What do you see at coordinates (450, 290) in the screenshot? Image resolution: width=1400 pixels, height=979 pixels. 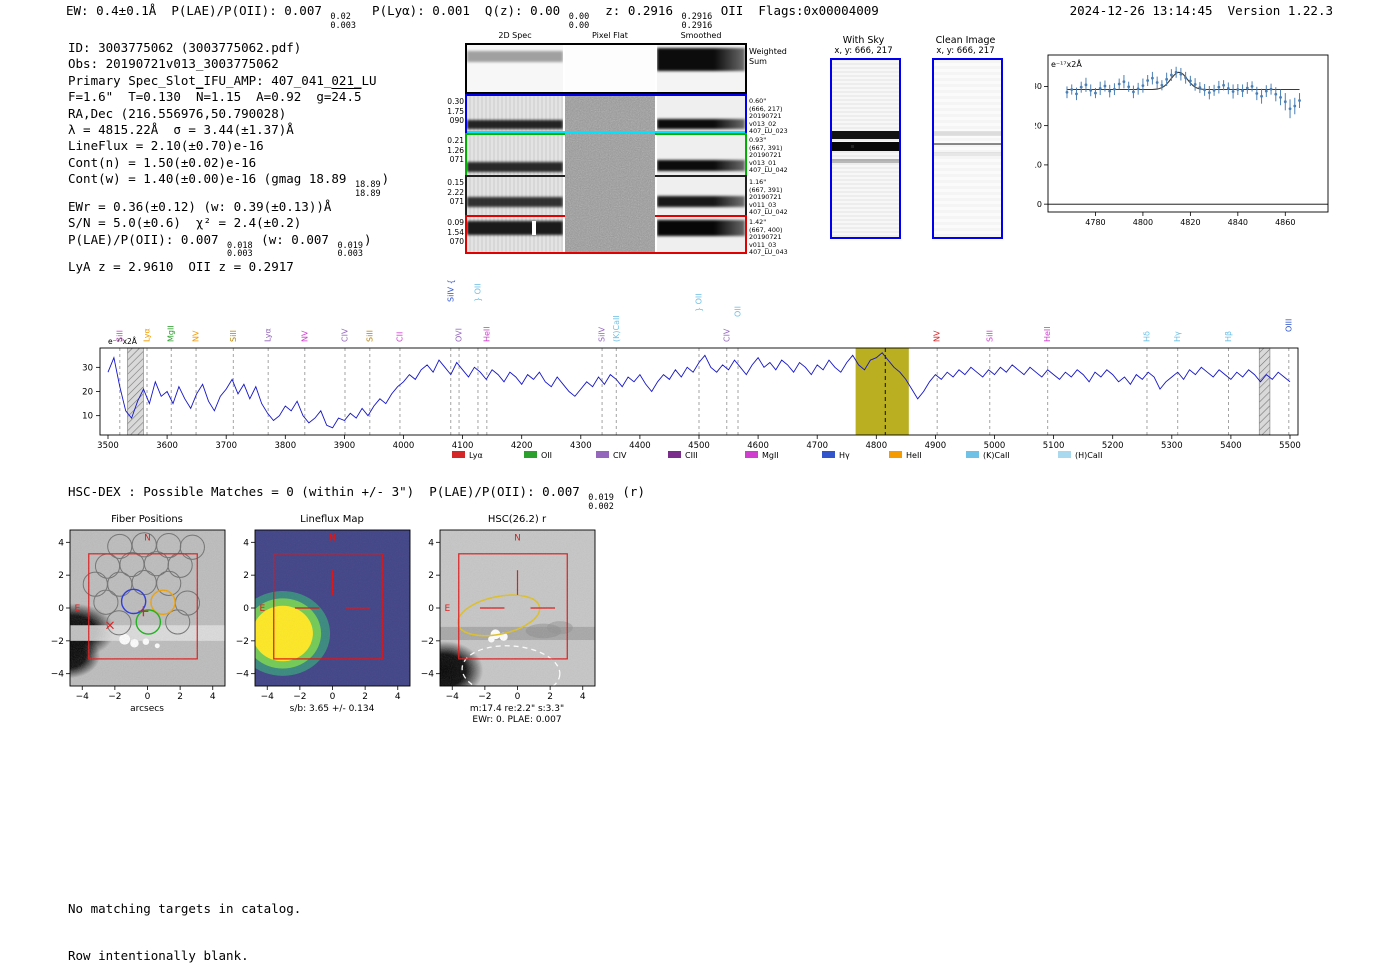 I see `emission-line-label: SiIV {` at bounding box center [450, 290].